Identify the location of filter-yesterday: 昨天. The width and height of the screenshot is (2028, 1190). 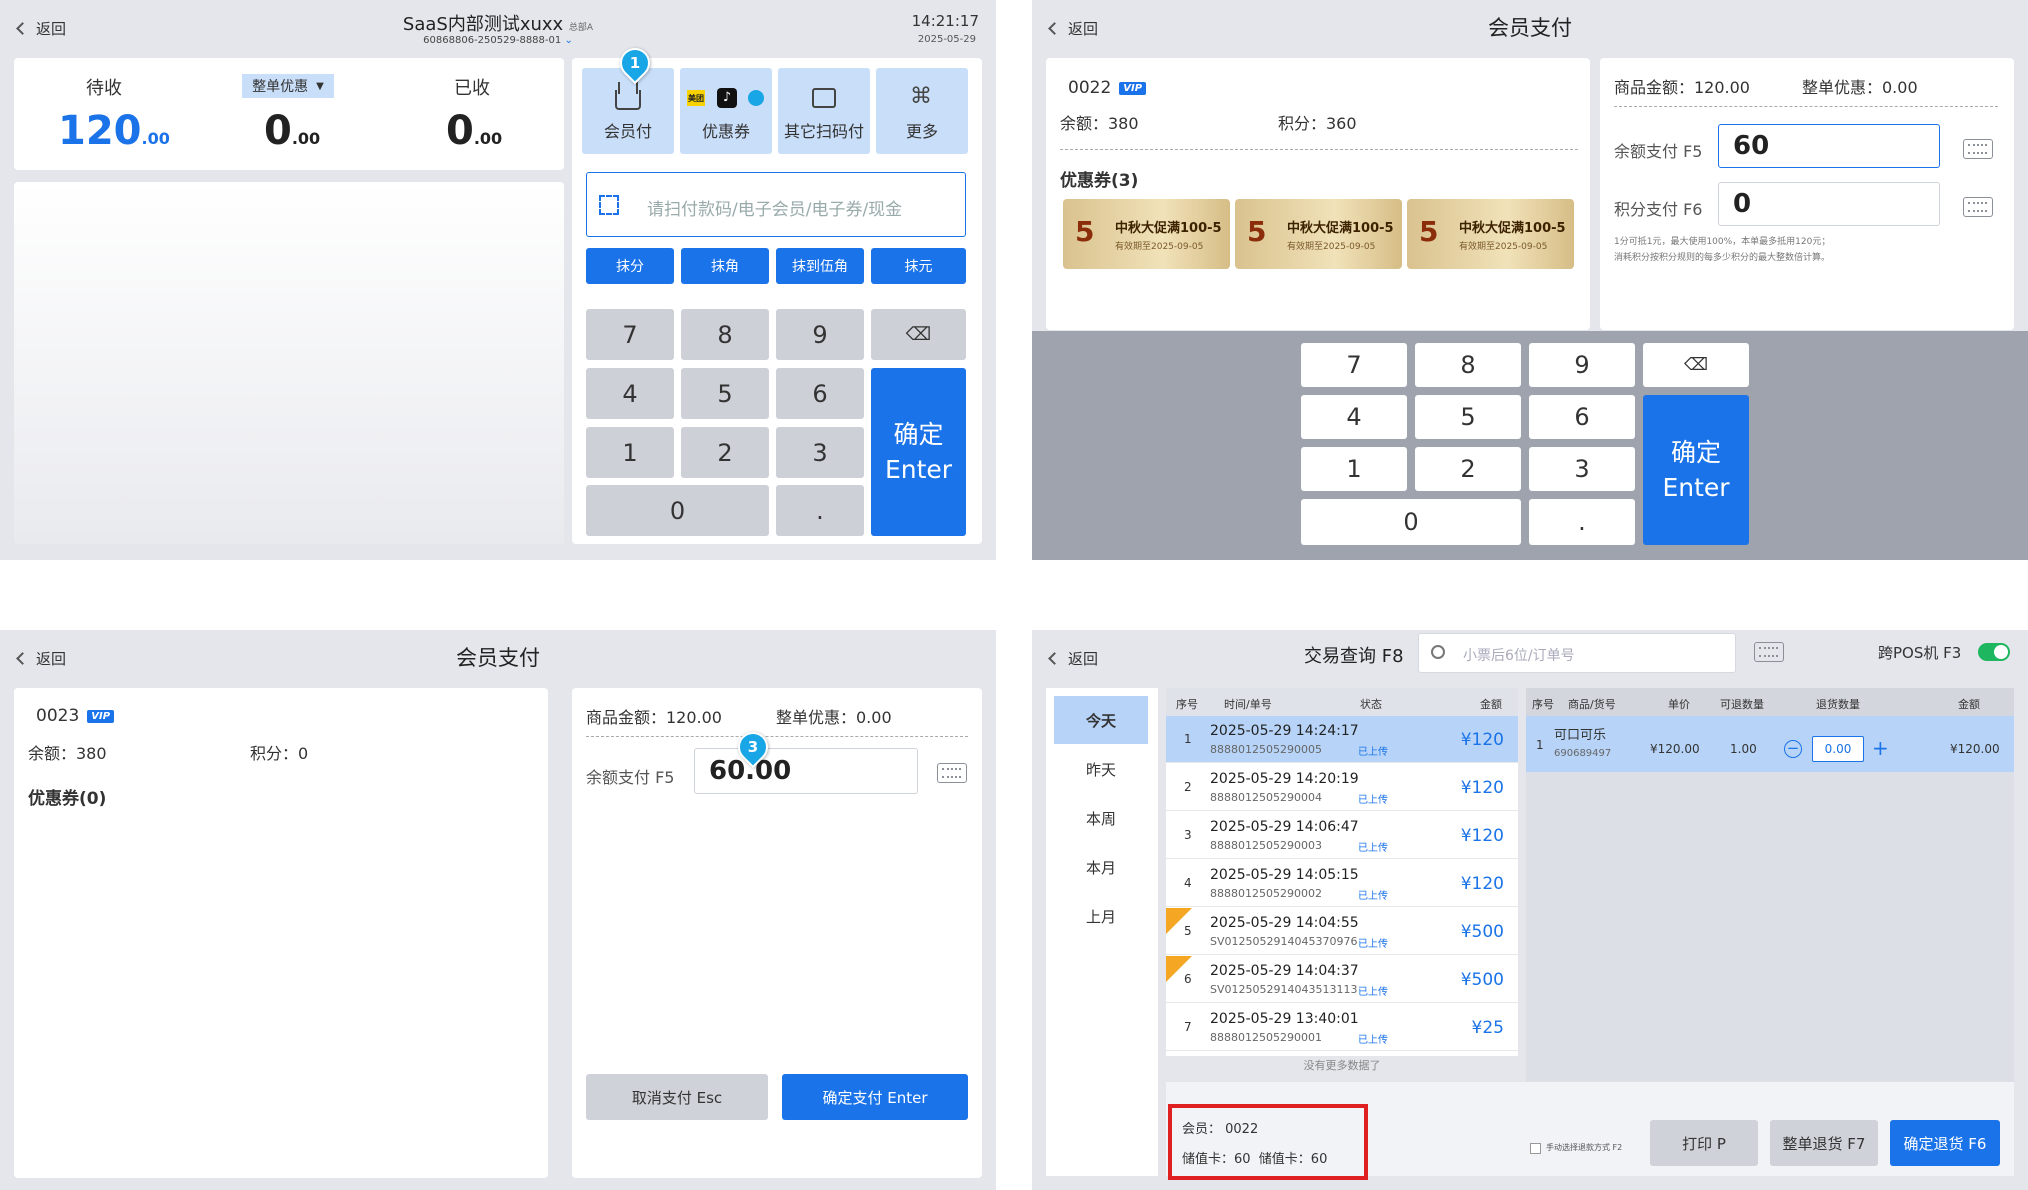
(1101, 769).